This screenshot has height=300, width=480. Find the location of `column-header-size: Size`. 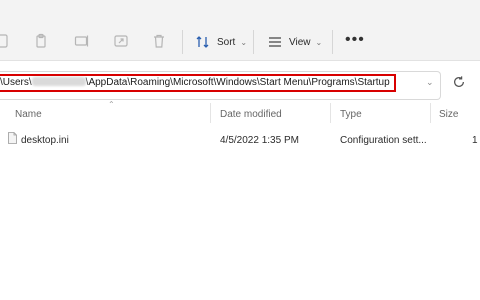

column-header-size: Size is located at coordinates (448, 114).